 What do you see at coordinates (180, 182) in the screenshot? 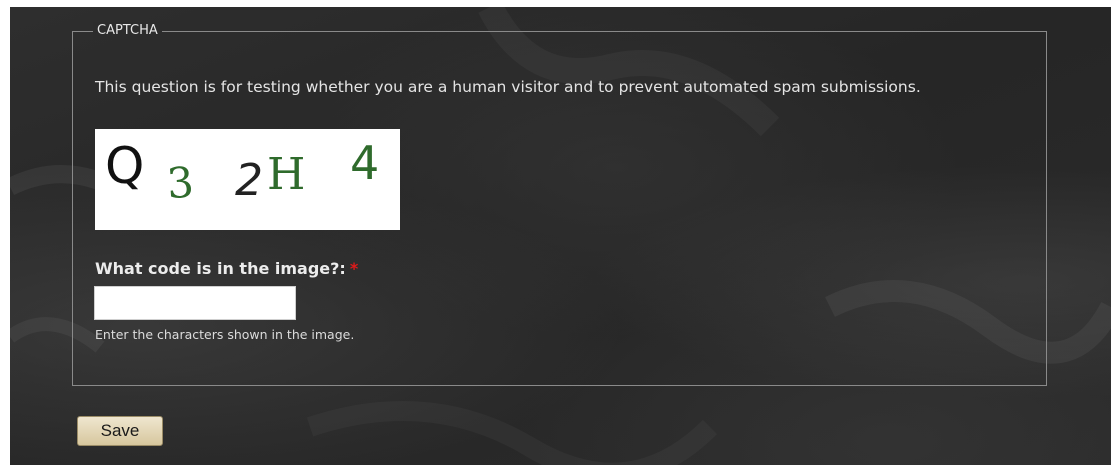
I see `svg-text: 3` at bounding box center [180, 182].